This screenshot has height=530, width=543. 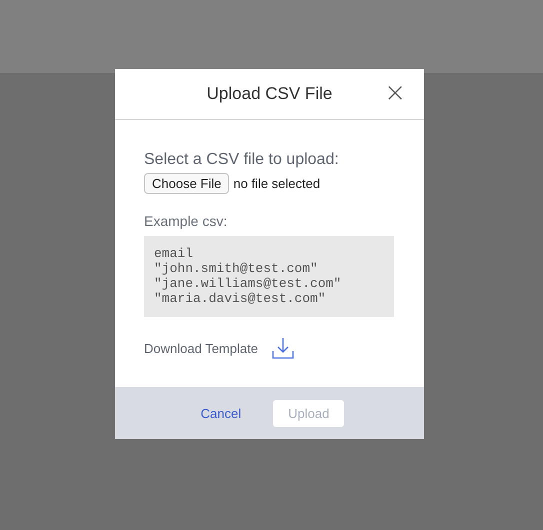 What do you see at coordinates (283, 348) in the screenshot?
I see `download-icon` at bounding box center [283, 348].